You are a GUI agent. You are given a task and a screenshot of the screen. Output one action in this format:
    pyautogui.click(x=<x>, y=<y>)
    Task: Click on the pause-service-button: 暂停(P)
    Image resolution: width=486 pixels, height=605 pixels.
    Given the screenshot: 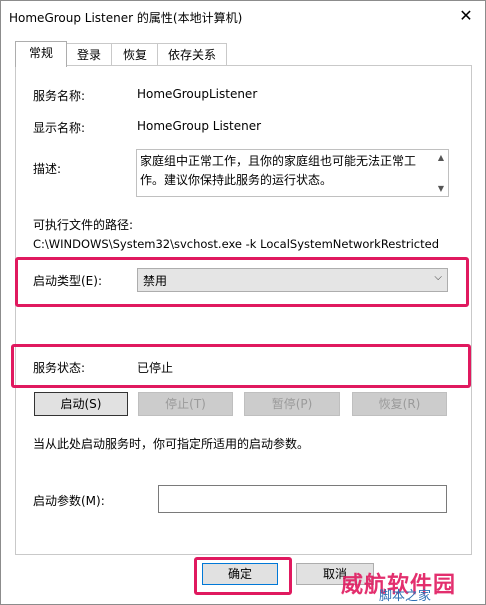 What is the action you would take?
    pyautogui.click(x=292, y=404)
    